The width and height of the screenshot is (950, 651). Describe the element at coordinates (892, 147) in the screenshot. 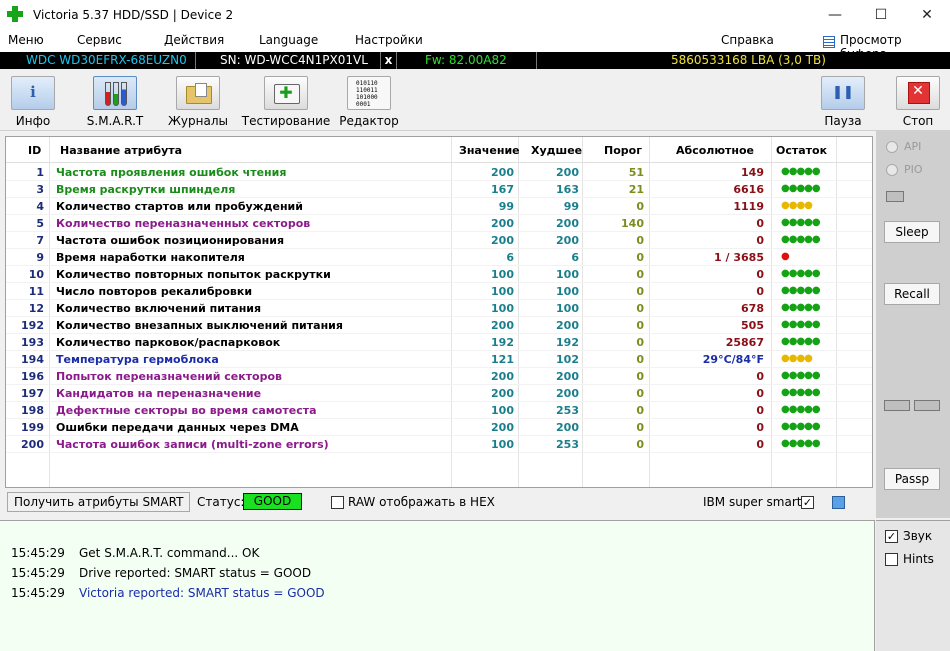

I see `api-radio` at that location.